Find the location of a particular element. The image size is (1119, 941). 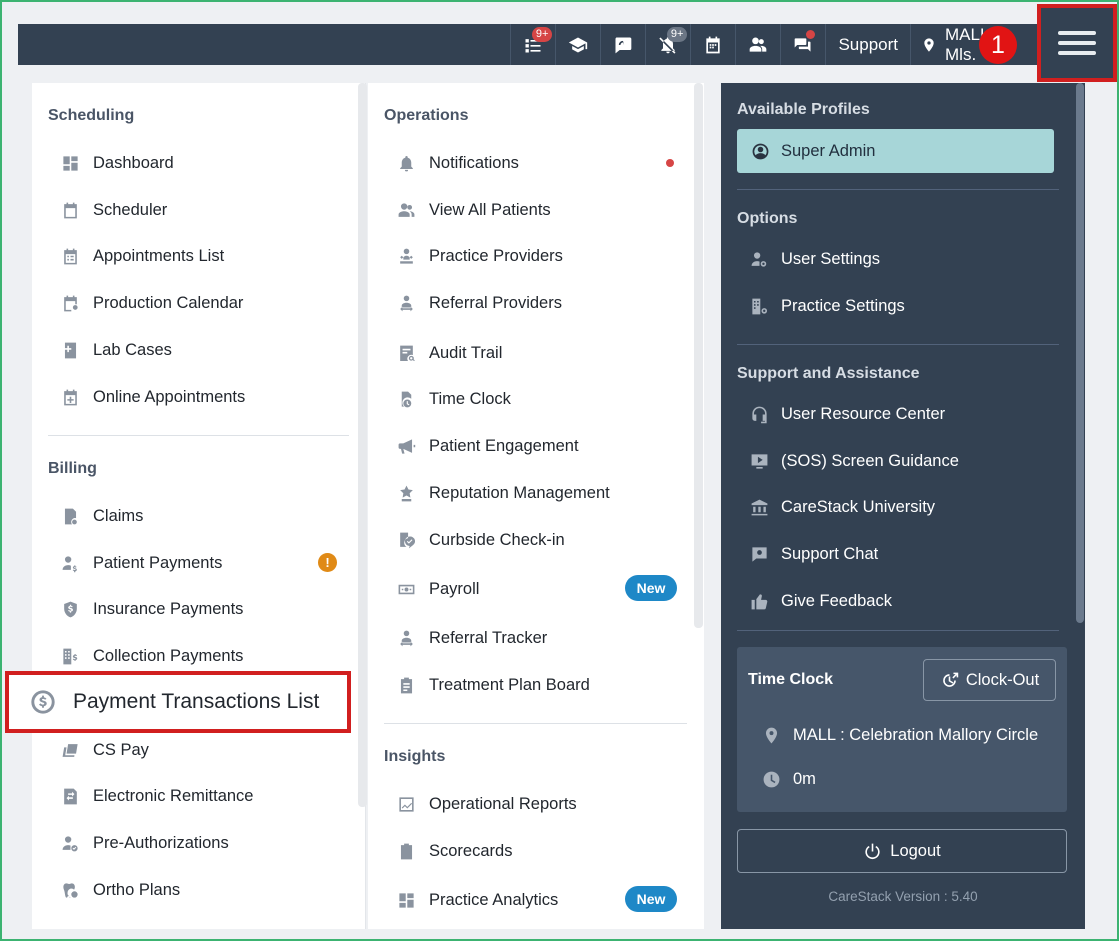

support-title: Support and Assistance is located at coordinates (828, 373).